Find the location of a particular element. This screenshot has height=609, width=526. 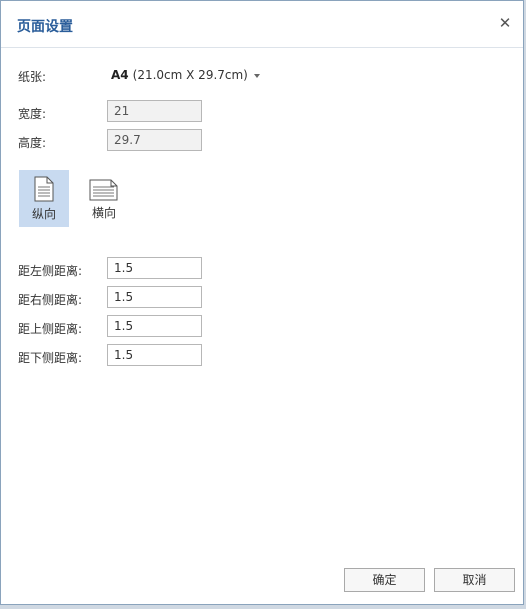

chevron-down-icon is located at coordinates (256, 75).